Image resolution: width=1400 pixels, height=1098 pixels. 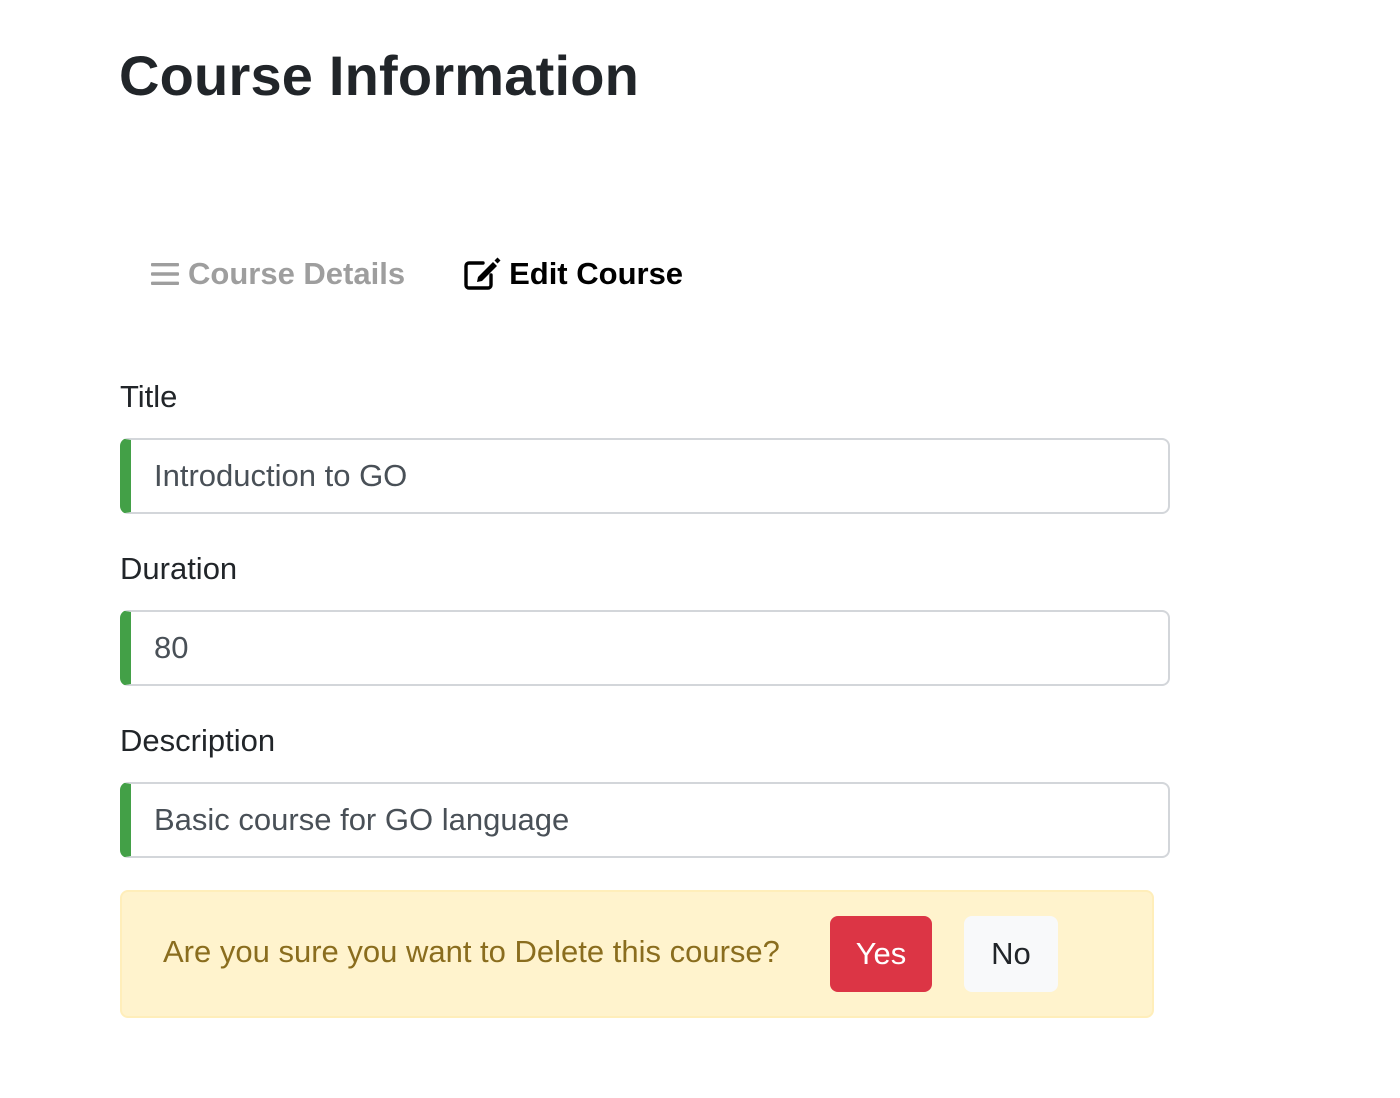 What do you see at coordinates (416, 274) in the screenshot?
I see `tab-bar: Course Details Edit Course` at bounding box center [416, 274].